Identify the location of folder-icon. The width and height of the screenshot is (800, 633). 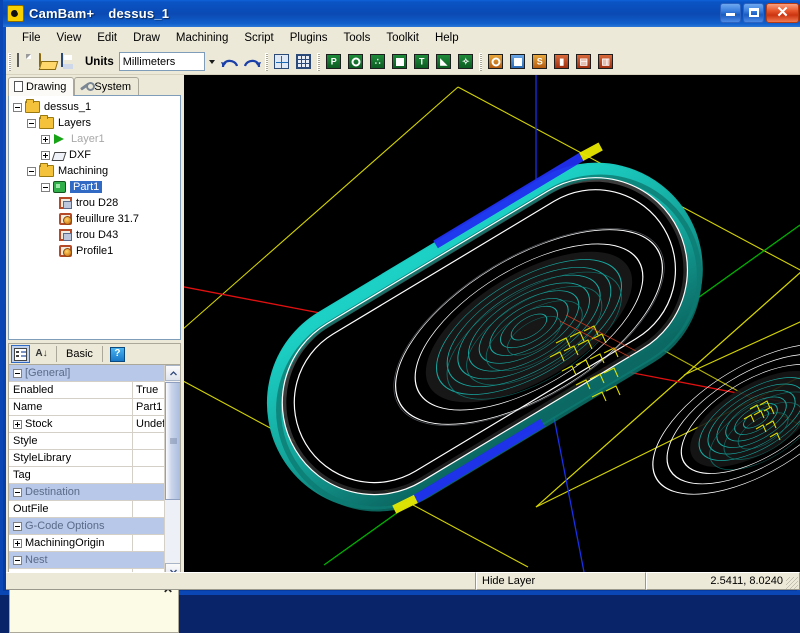
(46, 122).